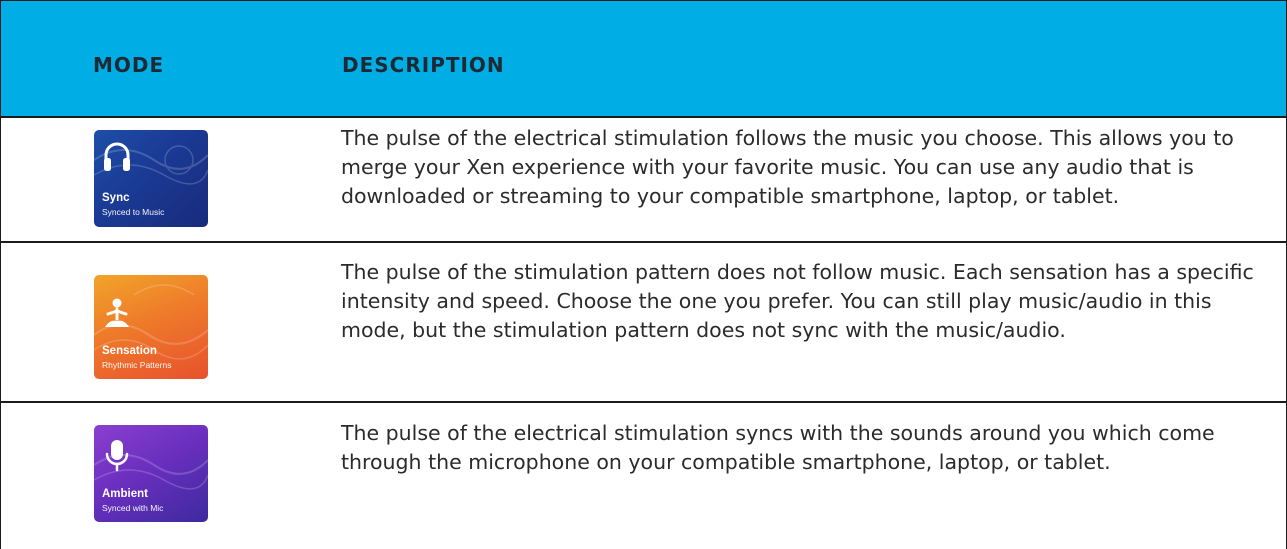  Describe the element at coordinates (116, 198) in the screenshot. I see `sync-tile-title: Sync` at that location.